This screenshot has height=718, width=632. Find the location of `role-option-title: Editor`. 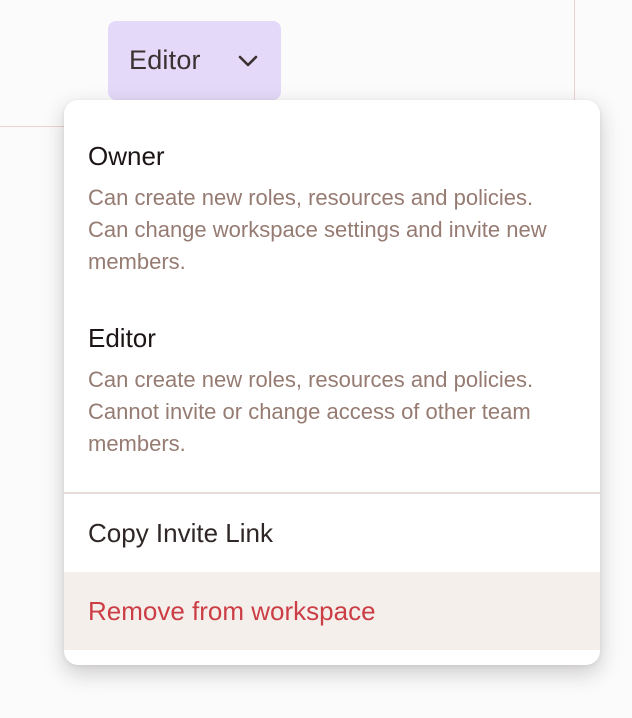

role-option-title: Editor is located at coordinates (122, 338).